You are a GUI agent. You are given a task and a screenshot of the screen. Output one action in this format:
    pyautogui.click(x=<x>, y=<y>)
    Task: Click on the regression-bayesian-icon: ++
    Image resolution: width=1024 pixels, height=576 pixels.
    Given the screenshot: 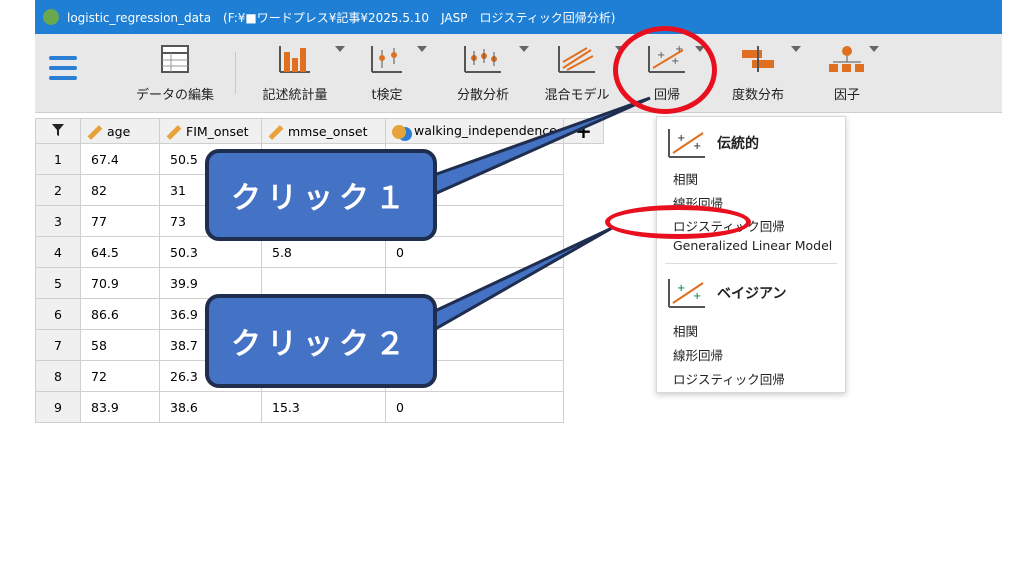 What is the action you would take?
    pyautogui.click(x=686, y=293)
    